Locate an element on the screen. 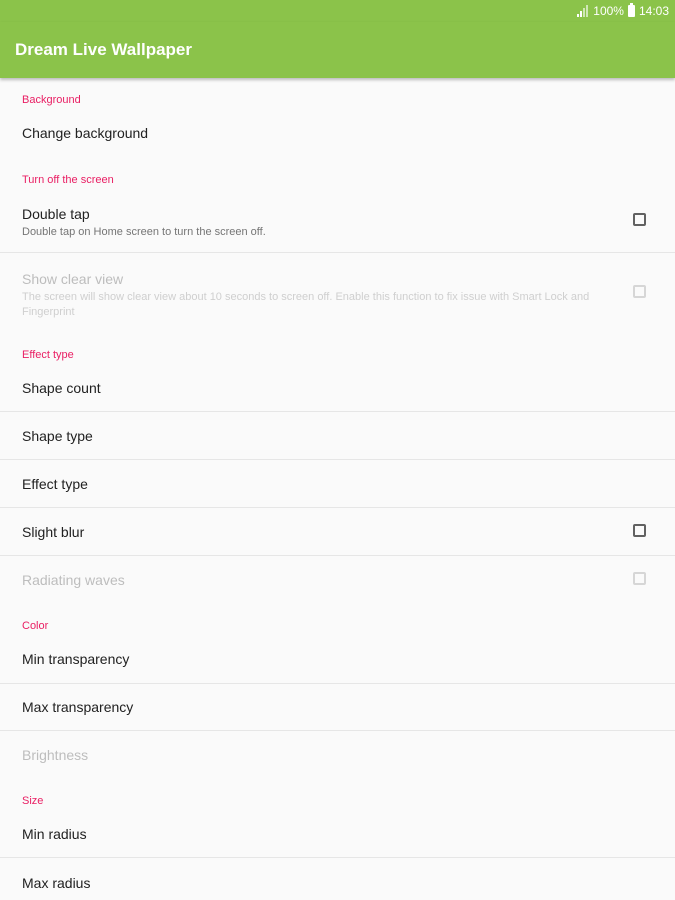 The height and width of the screenshot is (900, 675). signal-icon is located at coordinates (583, 11).